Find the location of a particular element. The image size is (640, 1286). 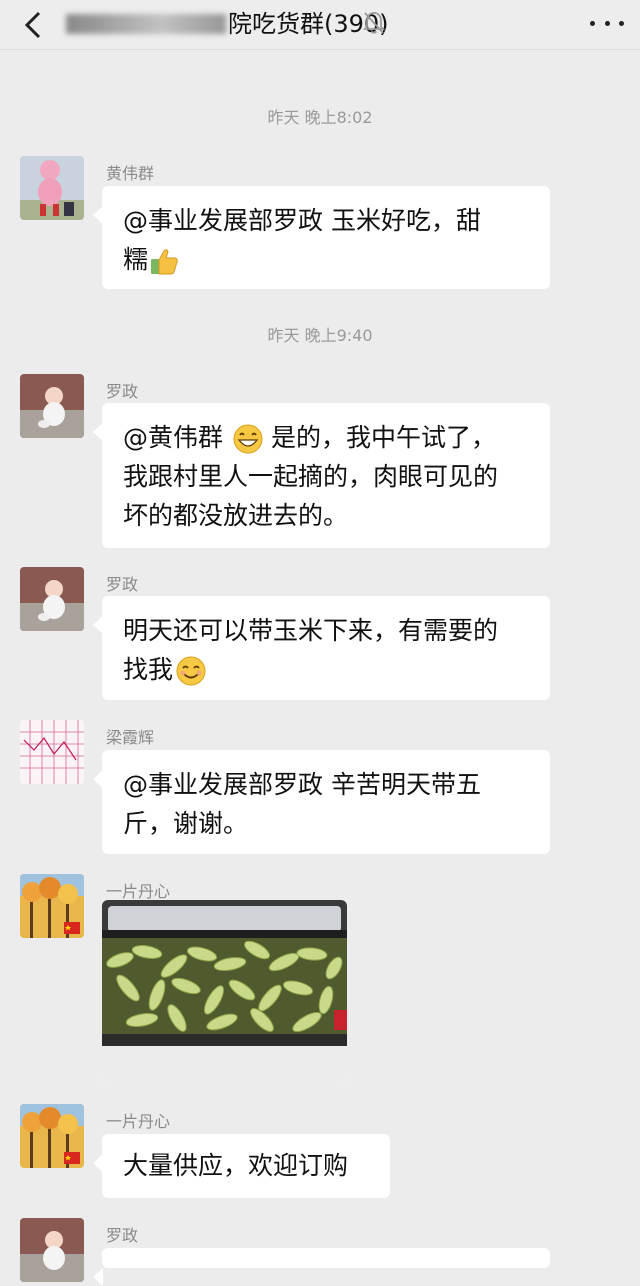

grid-pattern-avatar-image is located at coordinates (52, 752).